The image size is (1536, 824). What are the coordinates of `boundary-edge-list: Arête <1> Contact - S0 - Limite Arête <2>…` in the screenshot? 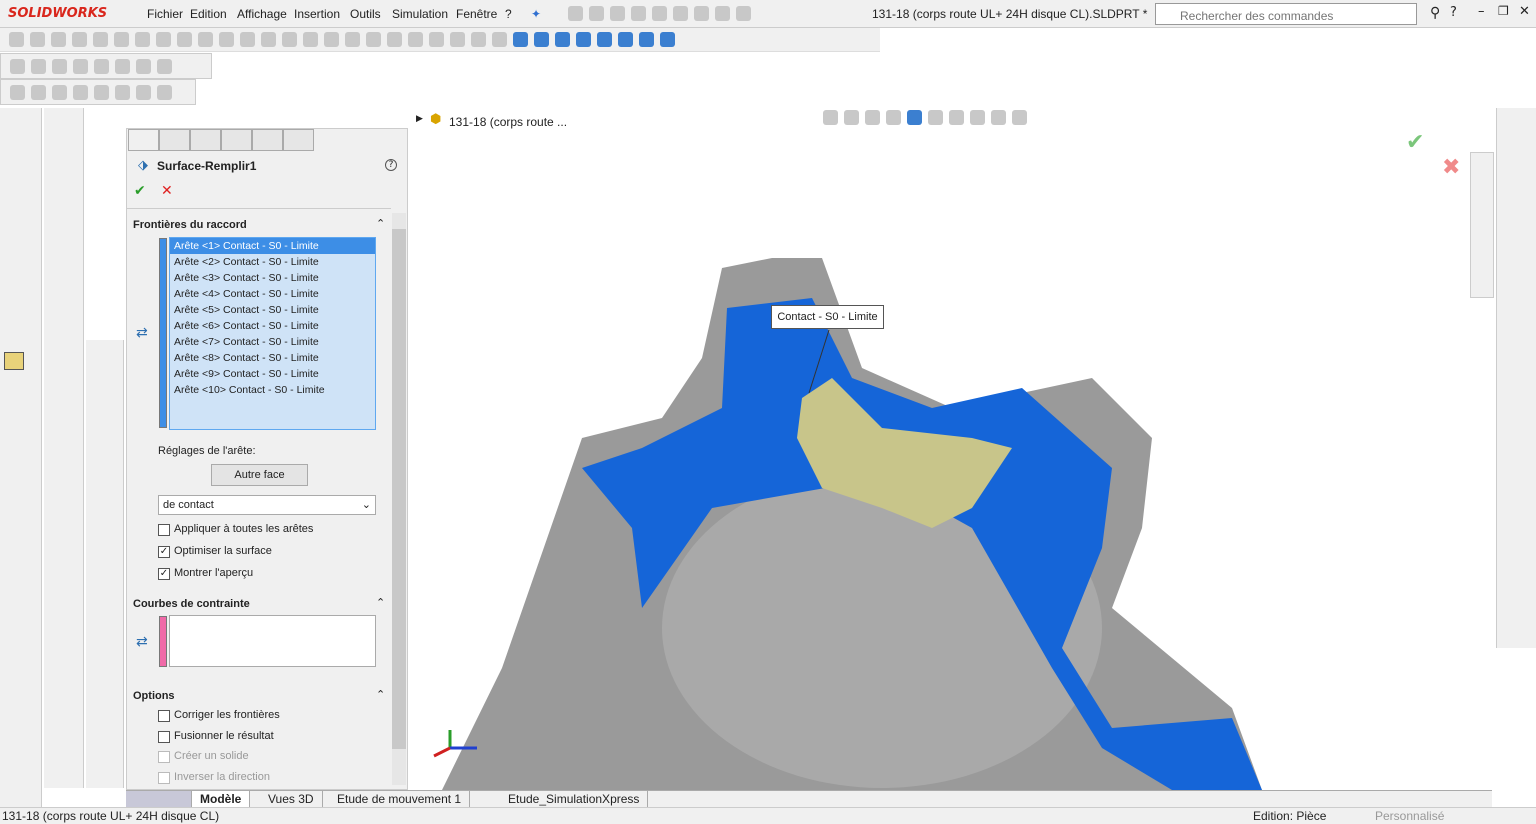 It's located at (272, 333).